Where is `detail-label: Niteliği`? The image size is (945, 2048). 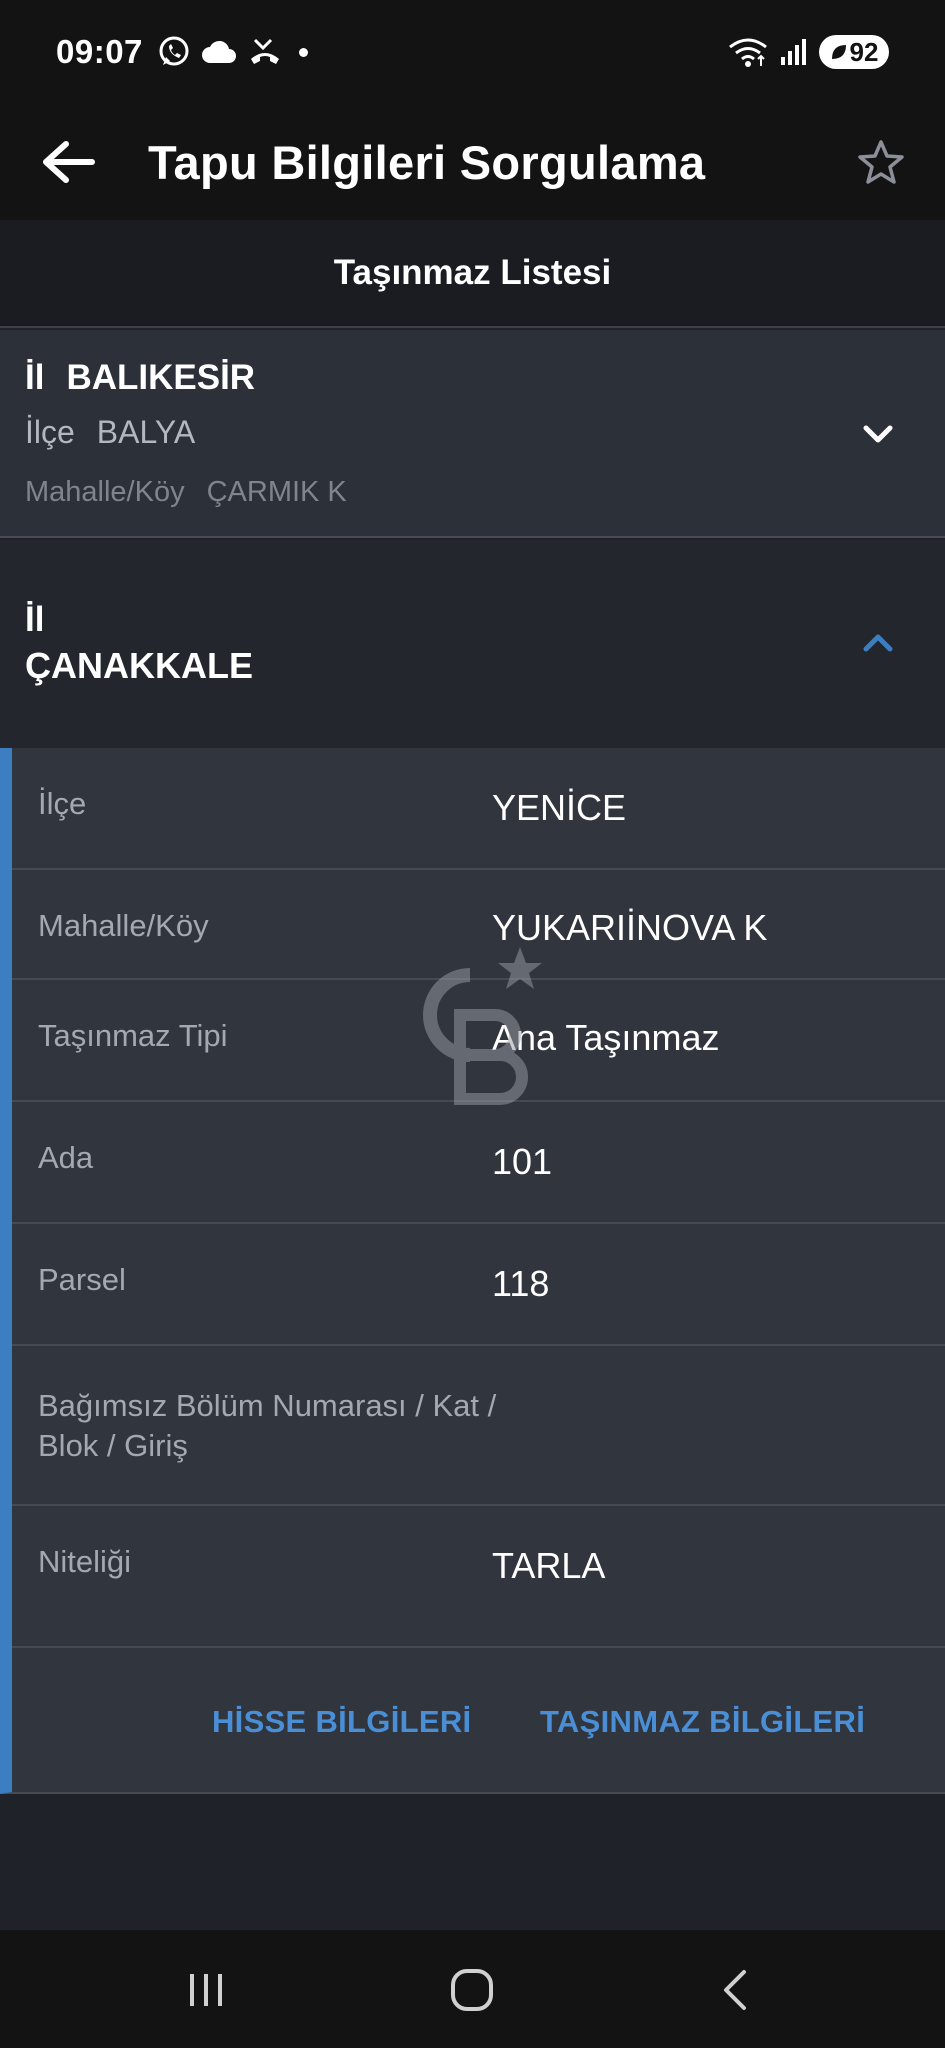 detail-label: Niteliği is located at coordinates (85, 1561).